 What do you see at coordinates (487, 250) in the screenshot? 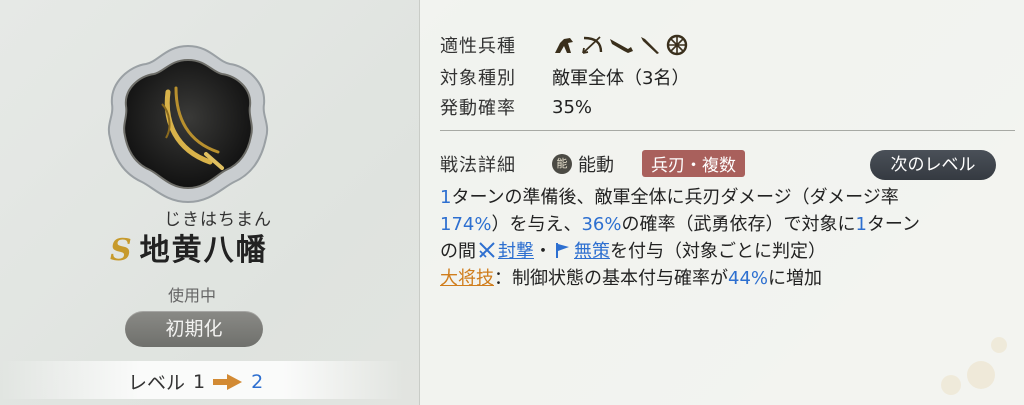
I see `seal-icon` at bounding box center [487, 250].